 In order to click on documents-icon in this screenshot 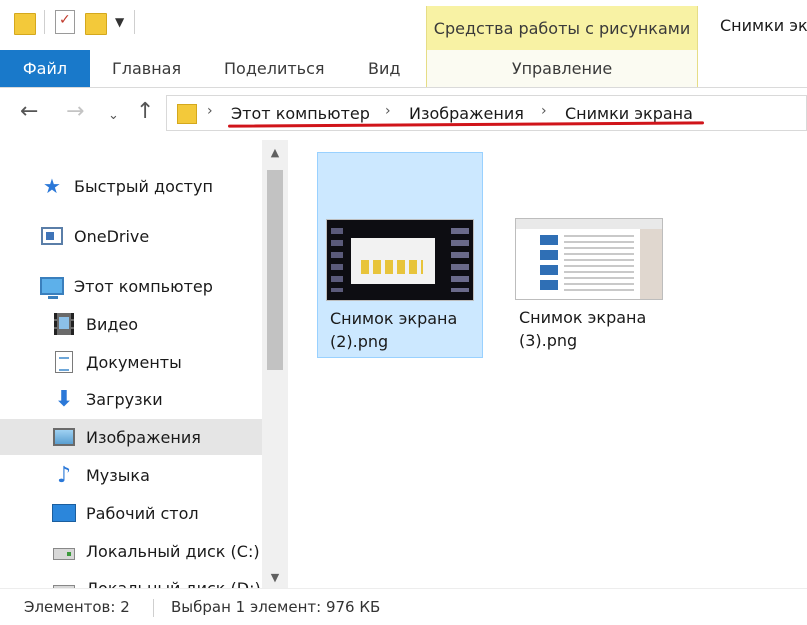, I will do `click(64, 362)`.